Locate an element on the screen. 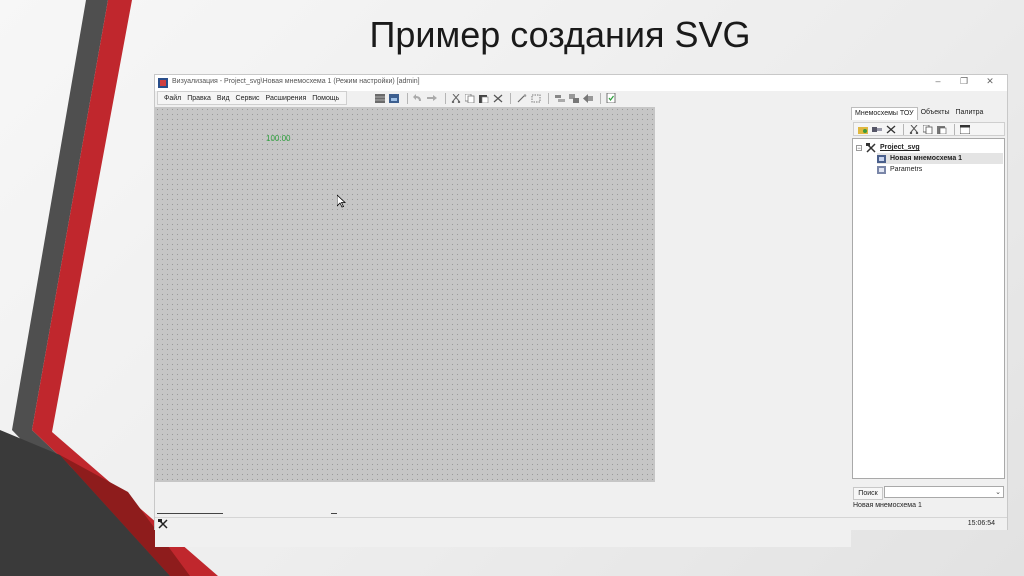 The image size is (1024, 576). search-input-value is located at coordinates (886, 498).